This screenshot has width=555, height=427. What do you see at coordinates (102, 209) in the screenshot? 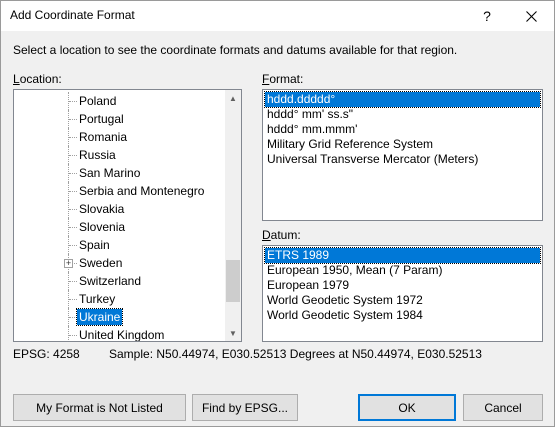
I see `tree-item-label: Slovakia` at bounding box center [102, 209].